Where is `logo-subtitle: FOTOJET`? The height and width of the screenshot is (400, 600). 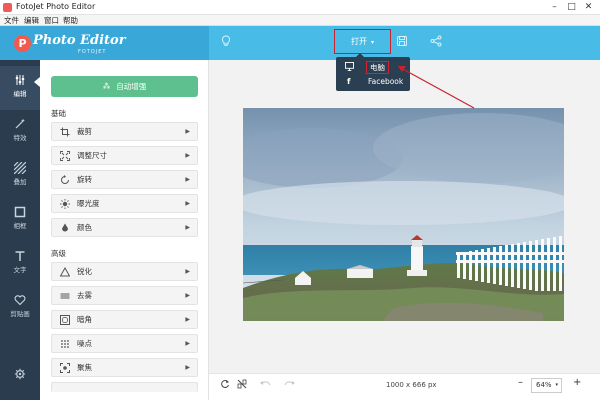
logo-subtitle: FOTOJET is located at coordinates (92, 52).